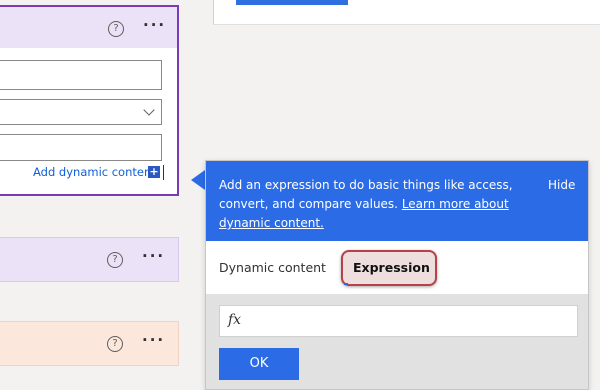 The height and width of the screenshot is (390, 600). Describe the element at coordinates (94, 172) in the screenshot. I see `add-dynamic-content-link: Add dynamic content` at that location.